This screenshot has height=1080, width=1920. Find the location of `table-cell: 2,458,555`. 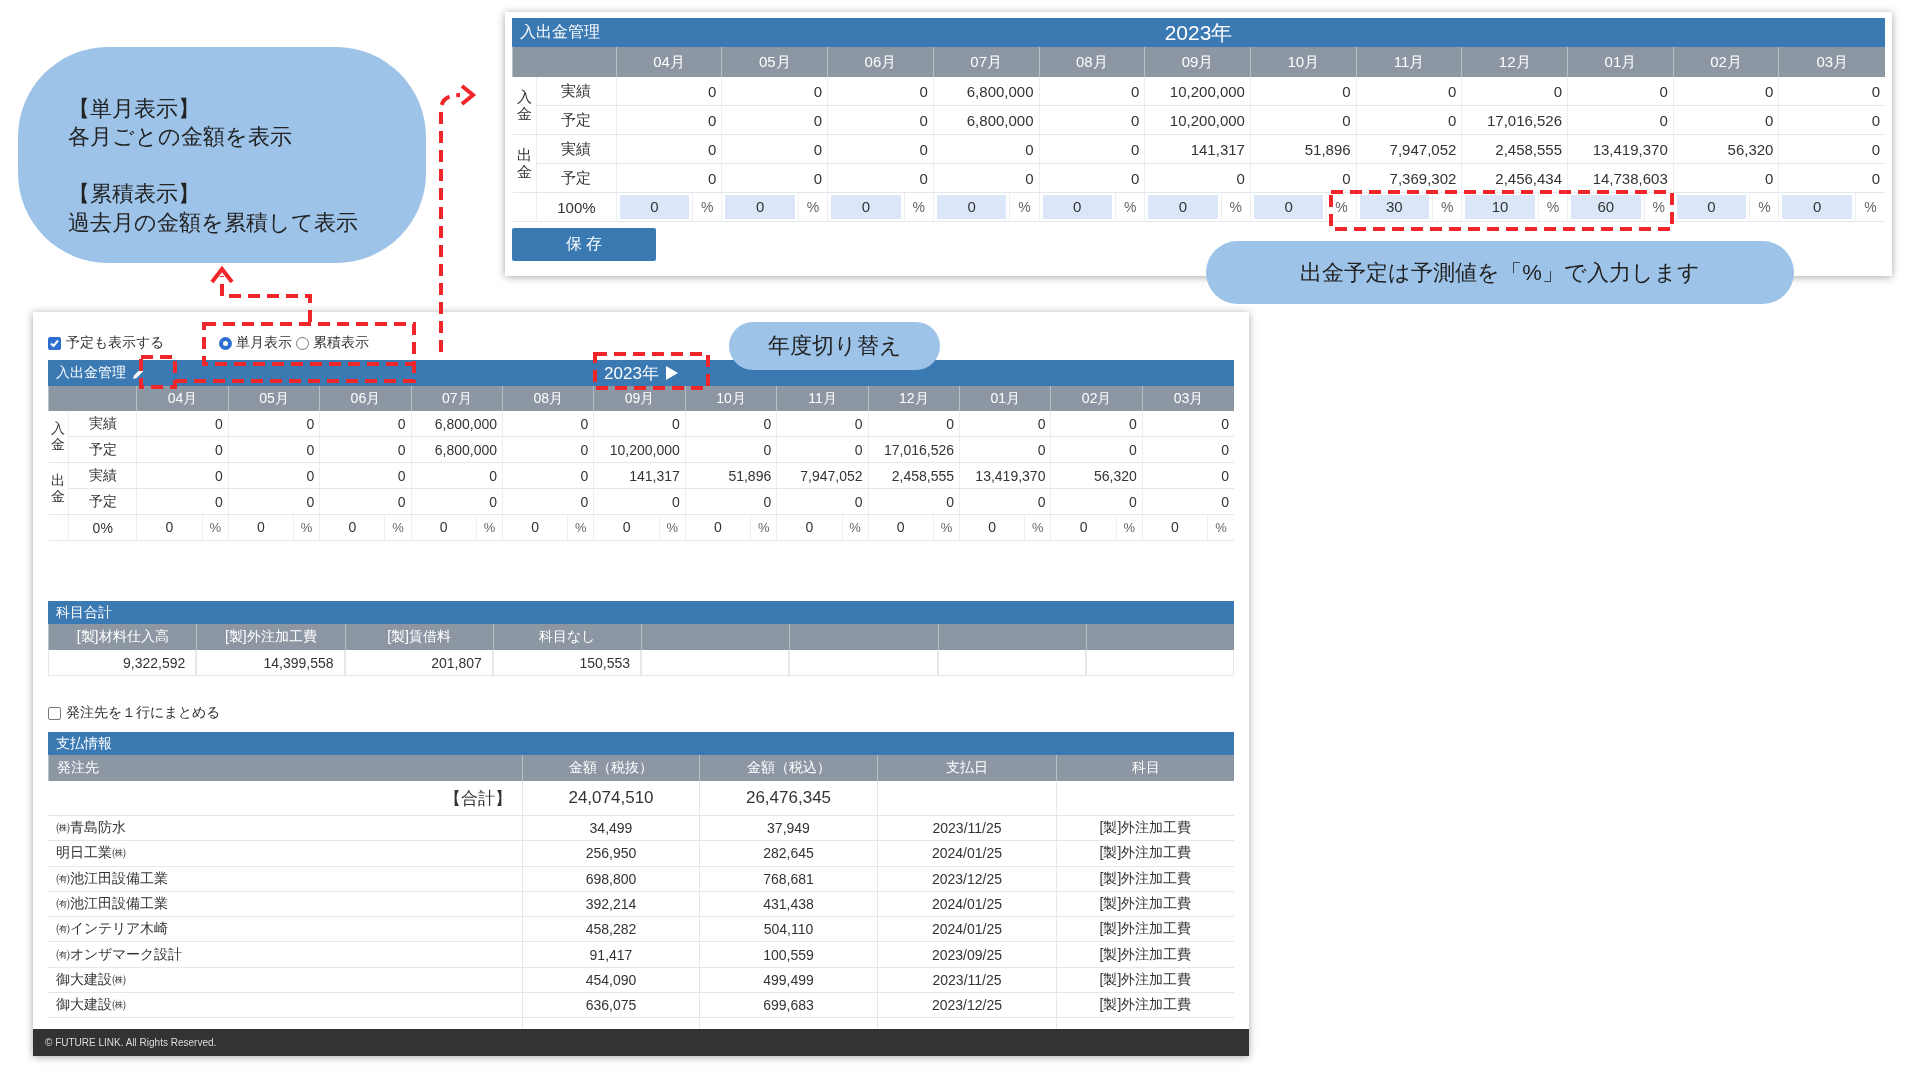

table-cell: 2,458,555 is located at coordinates (1514, 149).